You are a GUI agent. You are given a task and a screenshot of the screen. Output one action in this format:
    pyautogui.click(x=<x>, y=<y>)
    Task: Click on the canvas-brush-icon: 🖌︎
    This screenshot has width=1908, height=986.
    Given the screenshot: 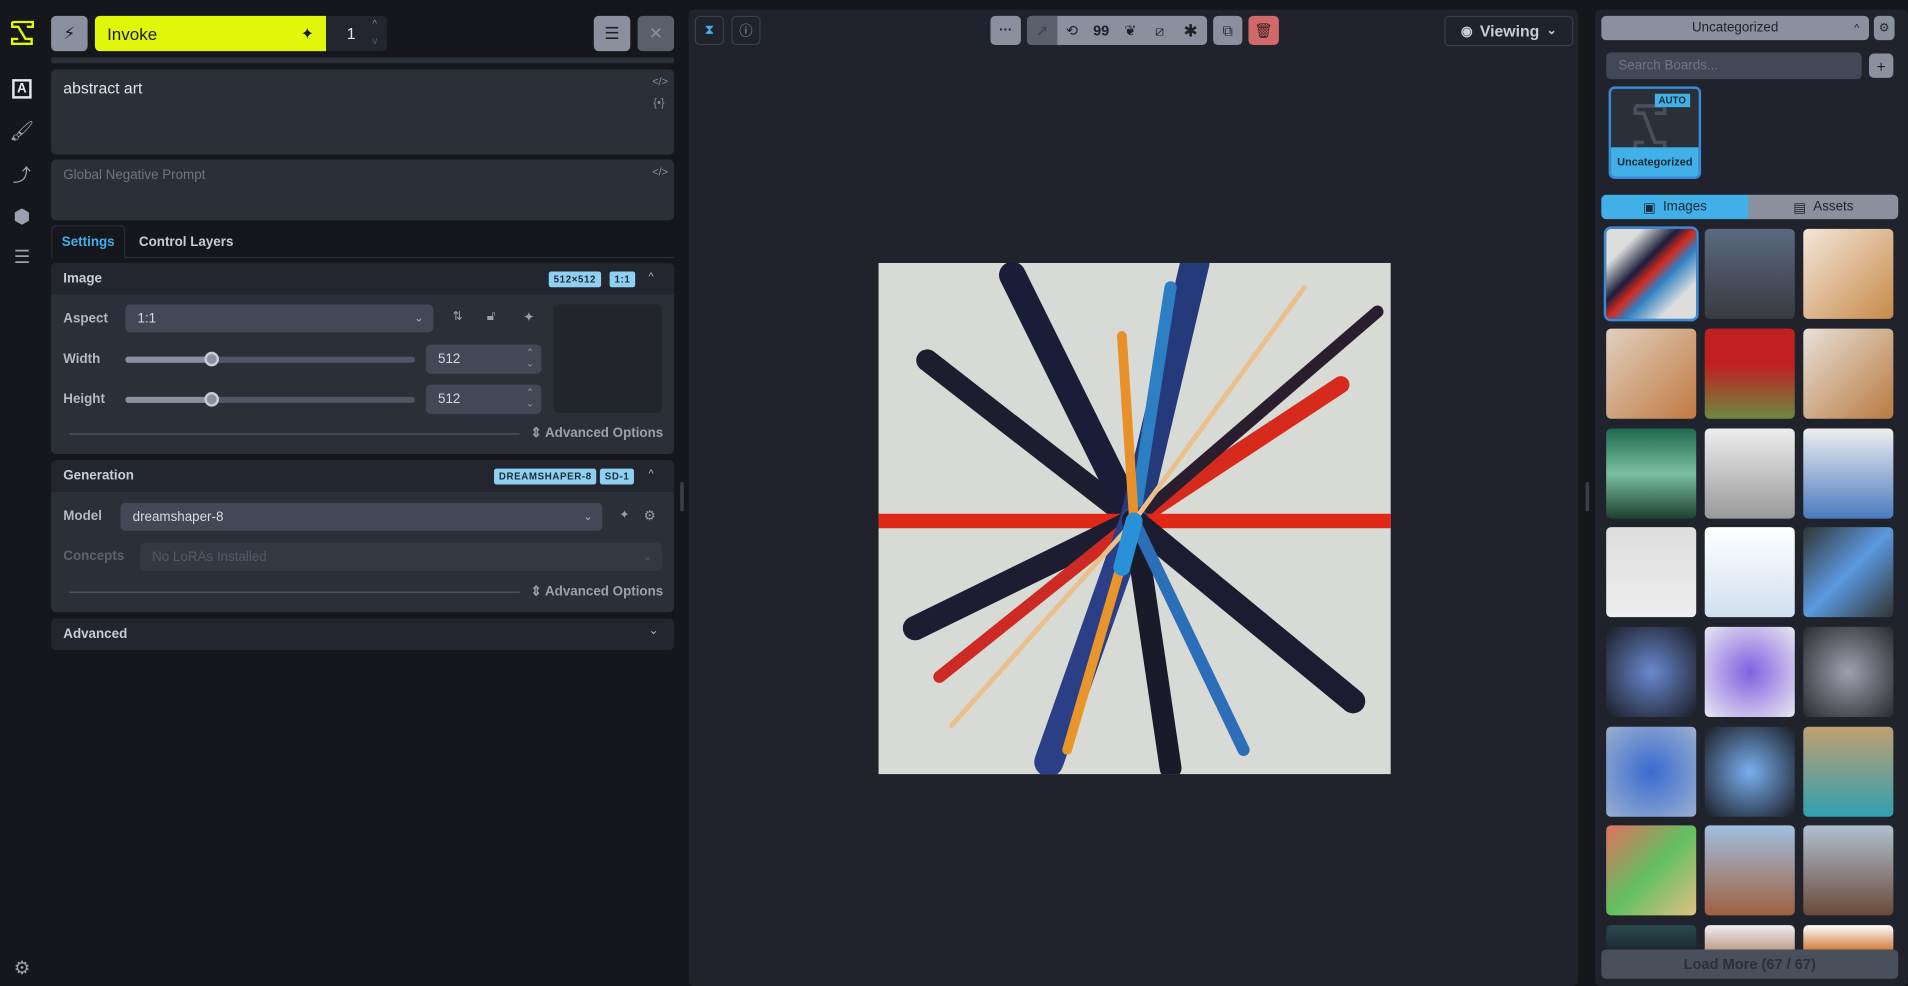 What is the action you would take?
    pyautogui.click(x=22, y=131)
    